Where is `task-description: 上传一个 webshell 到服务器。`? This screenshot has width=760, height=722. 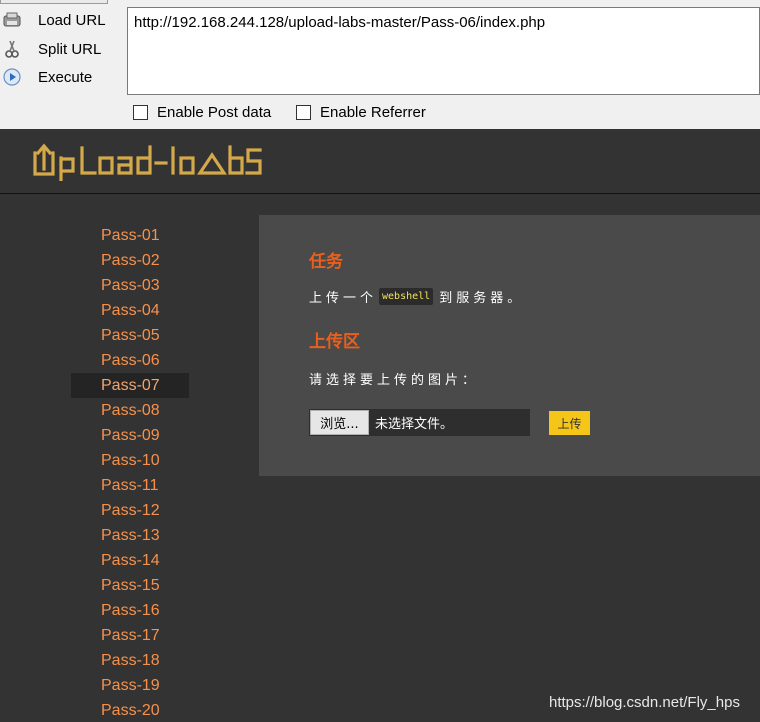 task-description: 上传一个 webshell 到服务器。 is located at coordinates (416, 296).